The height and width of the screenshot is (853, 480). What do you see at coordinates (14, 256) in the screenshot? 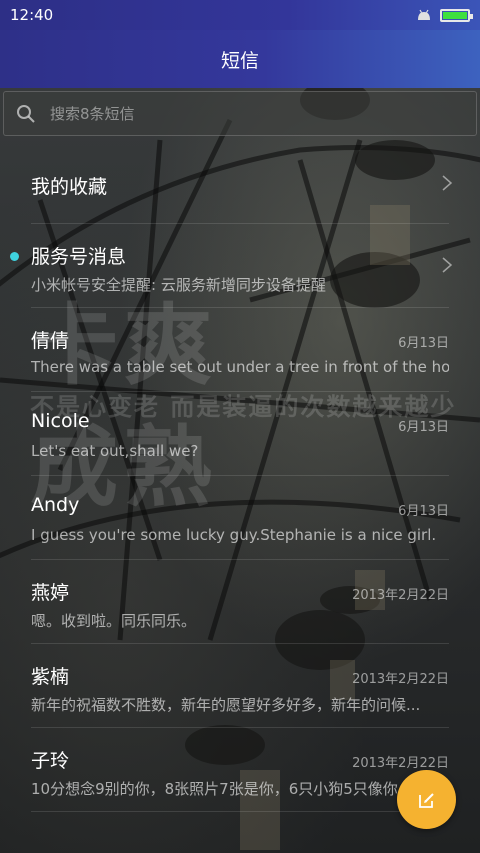
I see `unread-dot` at bounding box center [14, 256].